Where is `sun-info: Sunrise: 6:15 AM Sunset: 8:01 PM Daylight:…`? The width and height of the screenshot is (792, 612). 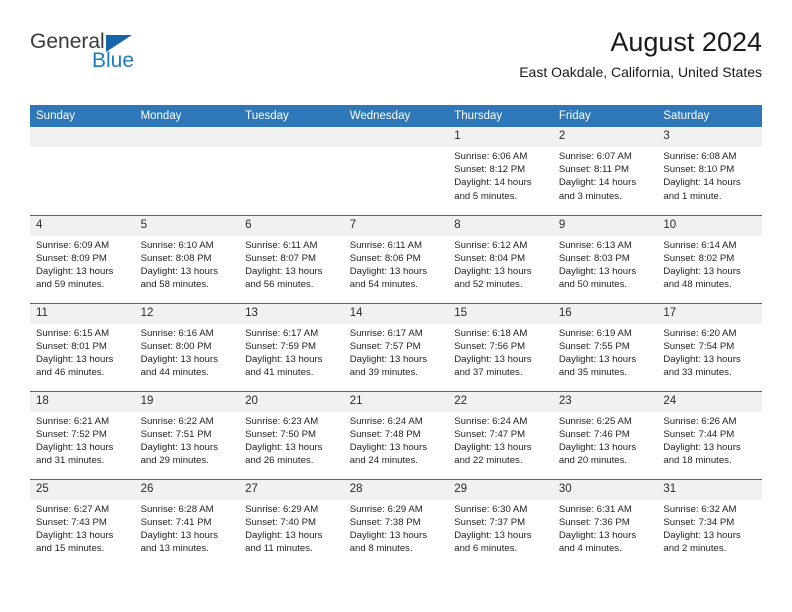
sun-info: Sunrise: 6:15 AM Sunset: 8:01 PM Daylight:… is located at coordinates (82, 352).